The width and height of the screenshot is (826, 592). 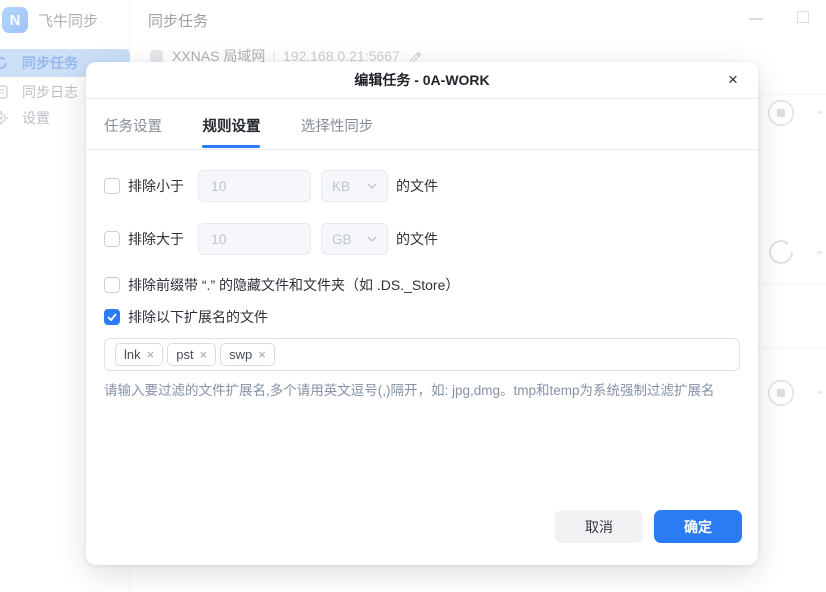 I want to click on tag-label: lnk, so click(x=132, y=354).